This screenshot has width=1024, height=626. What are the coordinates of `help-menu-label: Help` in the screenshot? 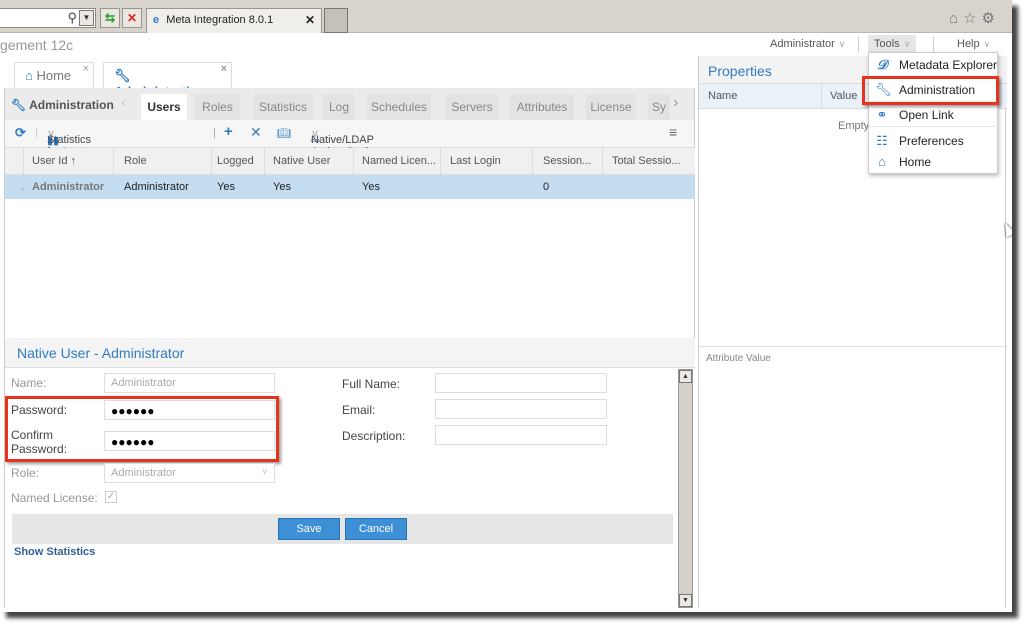 It's located at (968, 44).